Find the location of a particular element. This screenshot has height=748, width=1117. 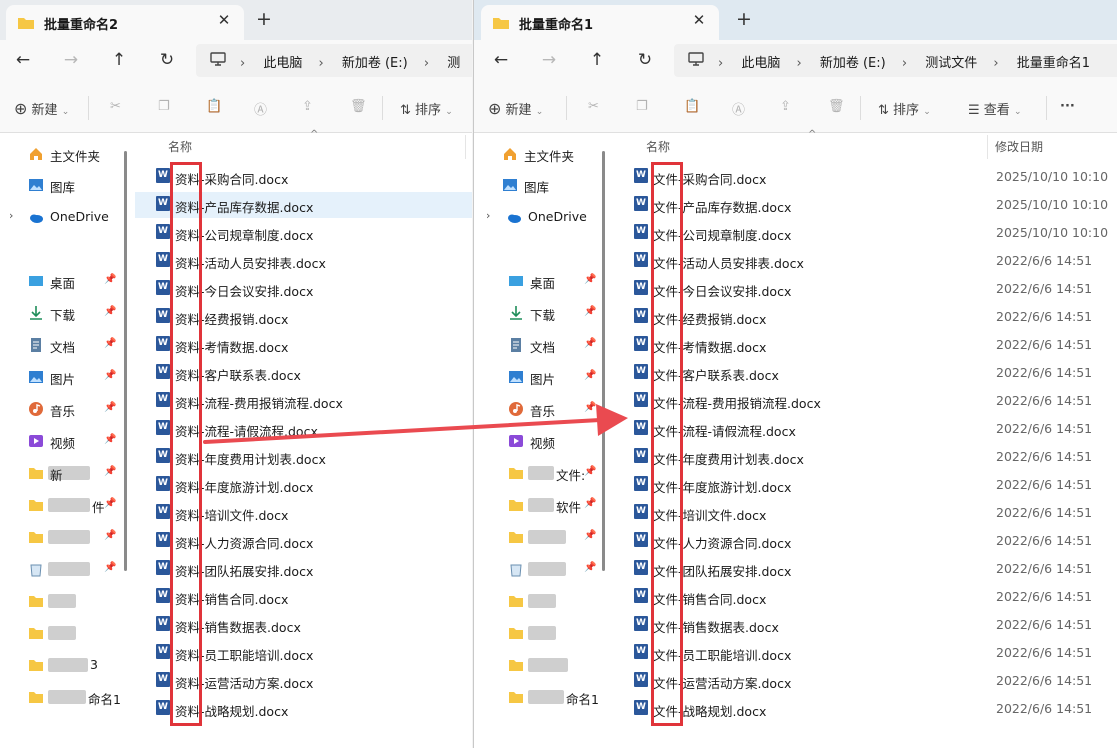

address-bar: › 此电脑 › 新加卷 (E:) › 测 is located at coordinates (334, 60).